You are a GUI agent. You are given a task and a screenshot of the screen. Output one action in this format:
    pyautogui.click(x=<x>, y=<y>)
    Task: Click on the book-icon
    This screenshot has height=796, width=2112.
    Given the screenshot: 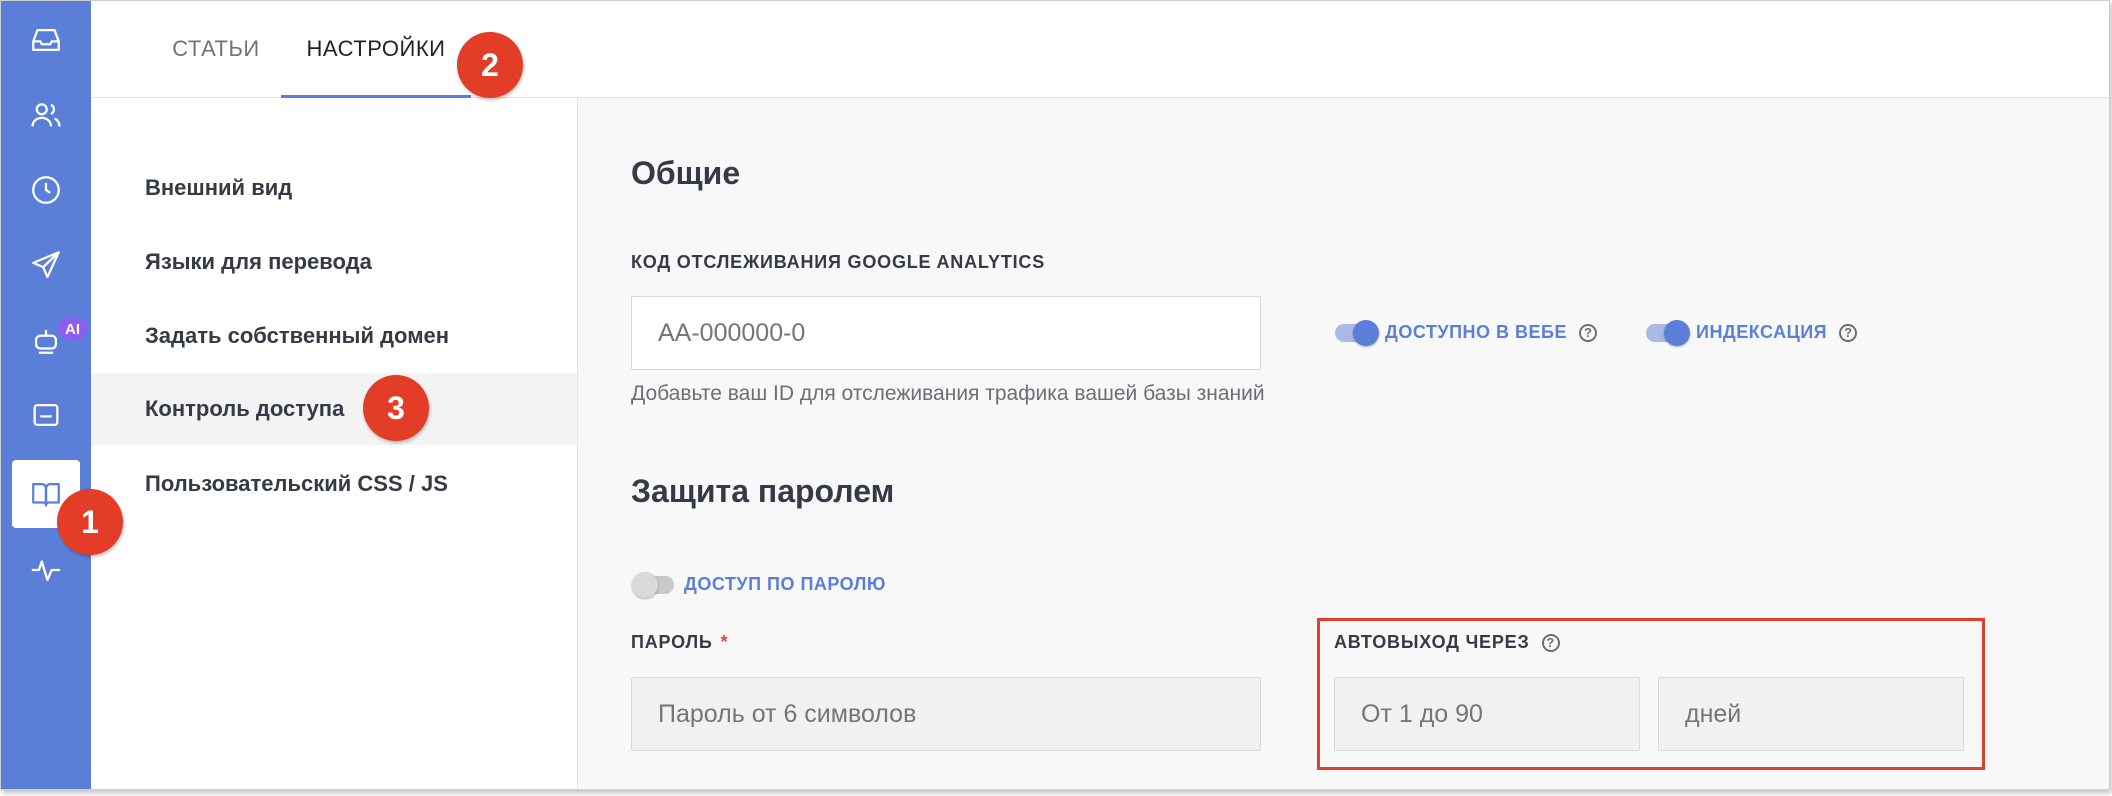 What is the action you would take?
    pyautogui.click(x=46, y=494)
    